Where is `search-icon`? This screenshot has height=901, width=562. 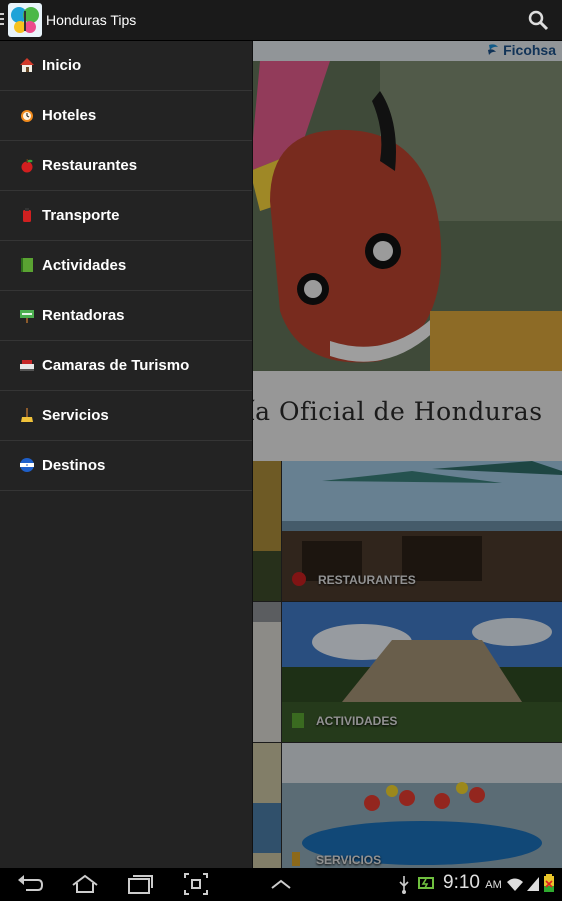 search-icon is located at coordinates (539, 20).